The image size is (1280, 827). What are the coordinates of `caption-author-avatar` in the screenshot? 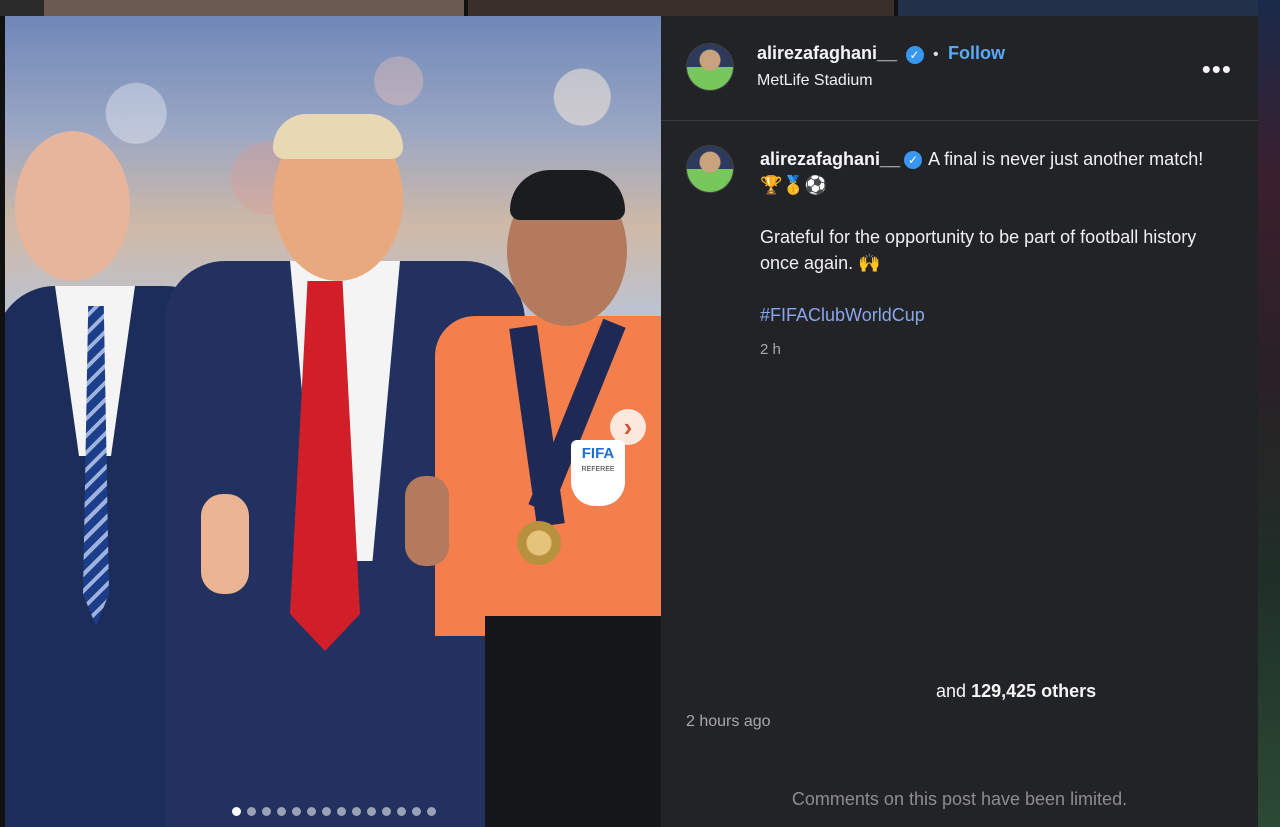 It's located at (710, 169).